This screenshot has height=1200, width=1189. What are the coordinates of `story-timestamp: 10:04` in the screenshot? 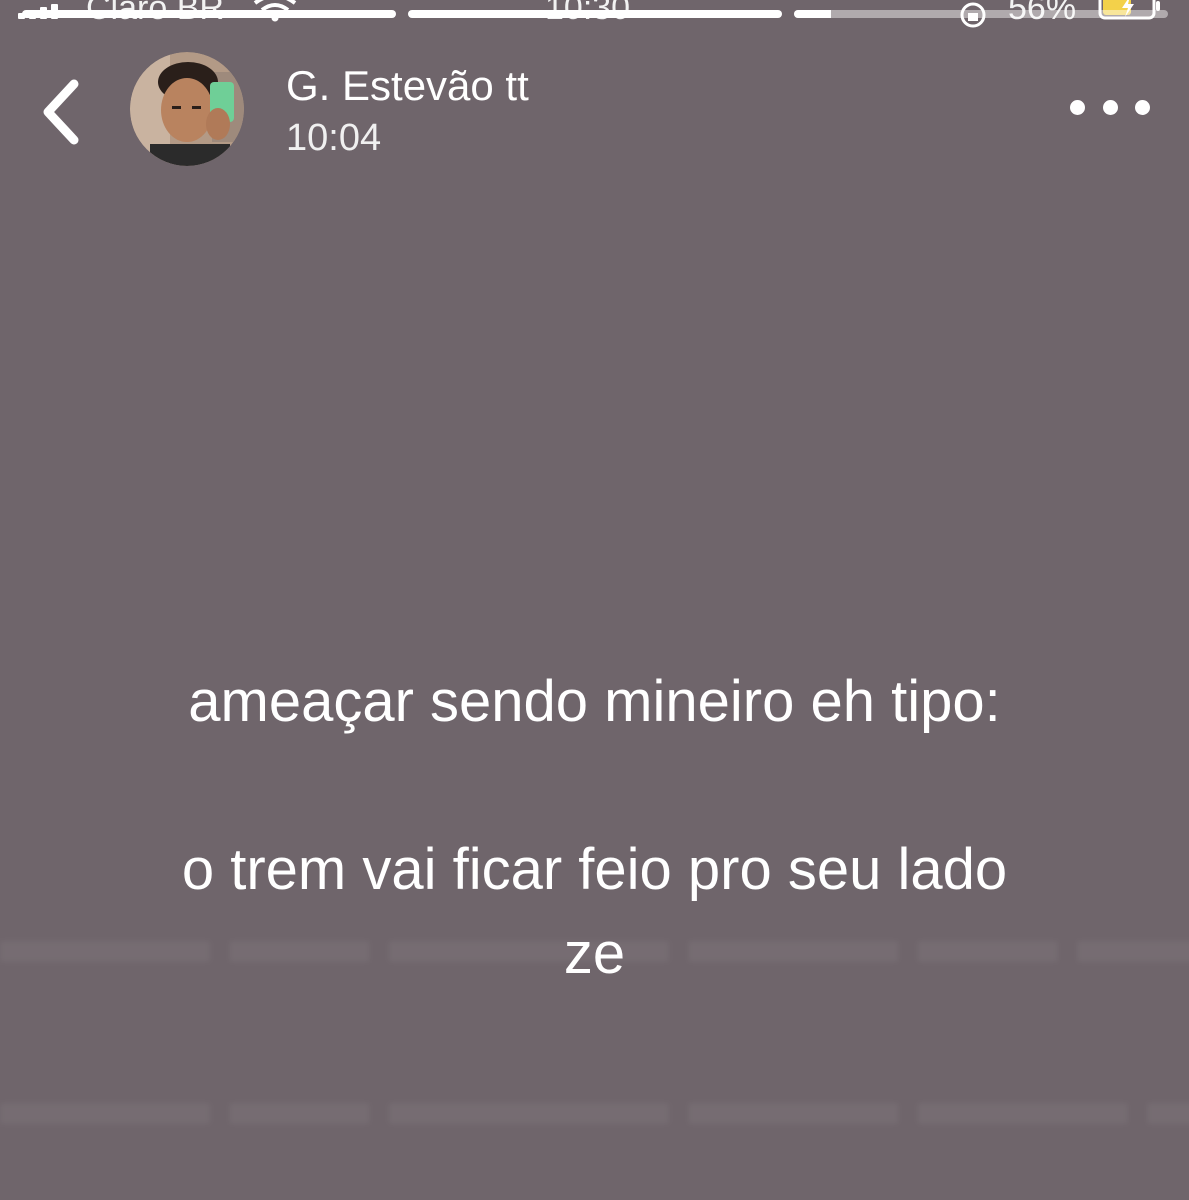 It's located at (334, 138).